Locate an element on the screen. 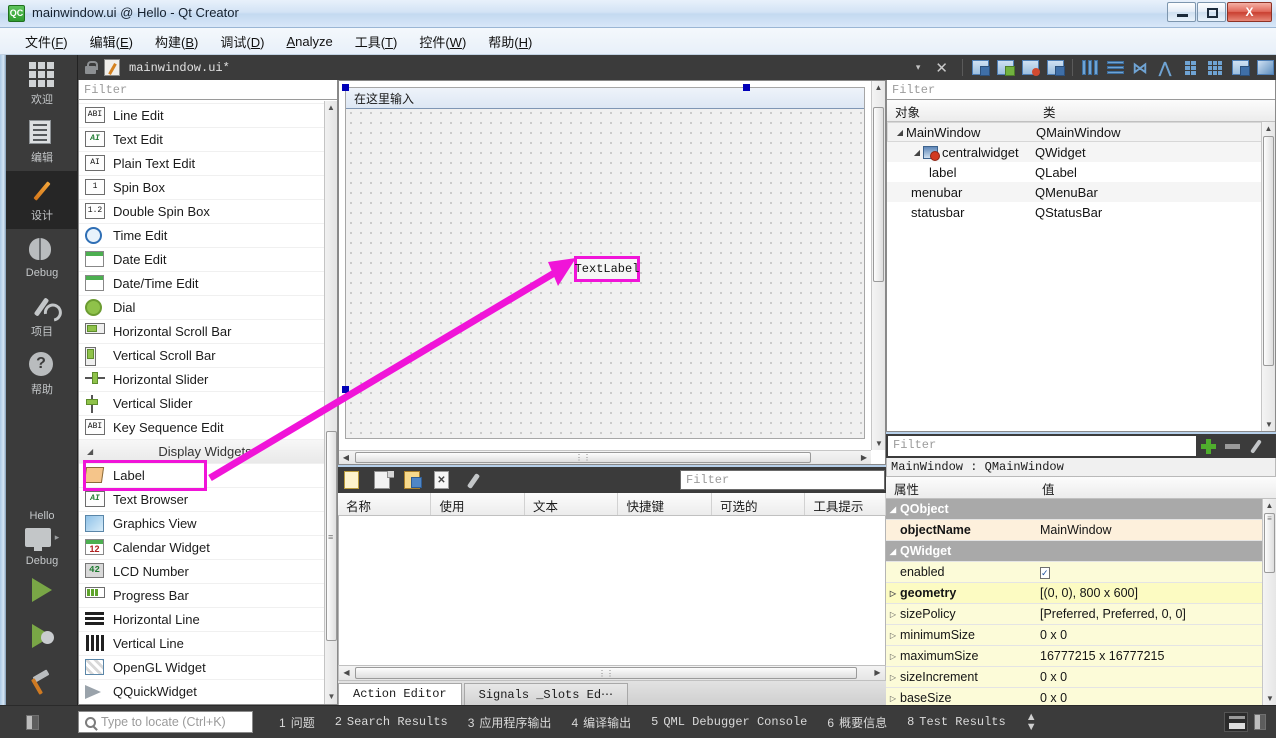 The image size is (1276, 738). action-column-header-0: 名称 is located at coordinates (385, 504).